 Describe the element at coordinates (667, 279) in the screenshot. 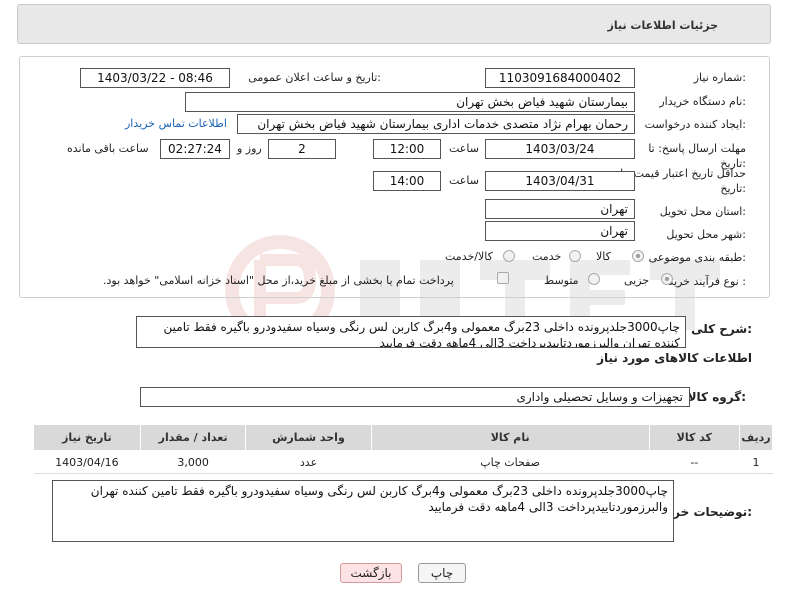

I see `process-radio-minor` at that location.